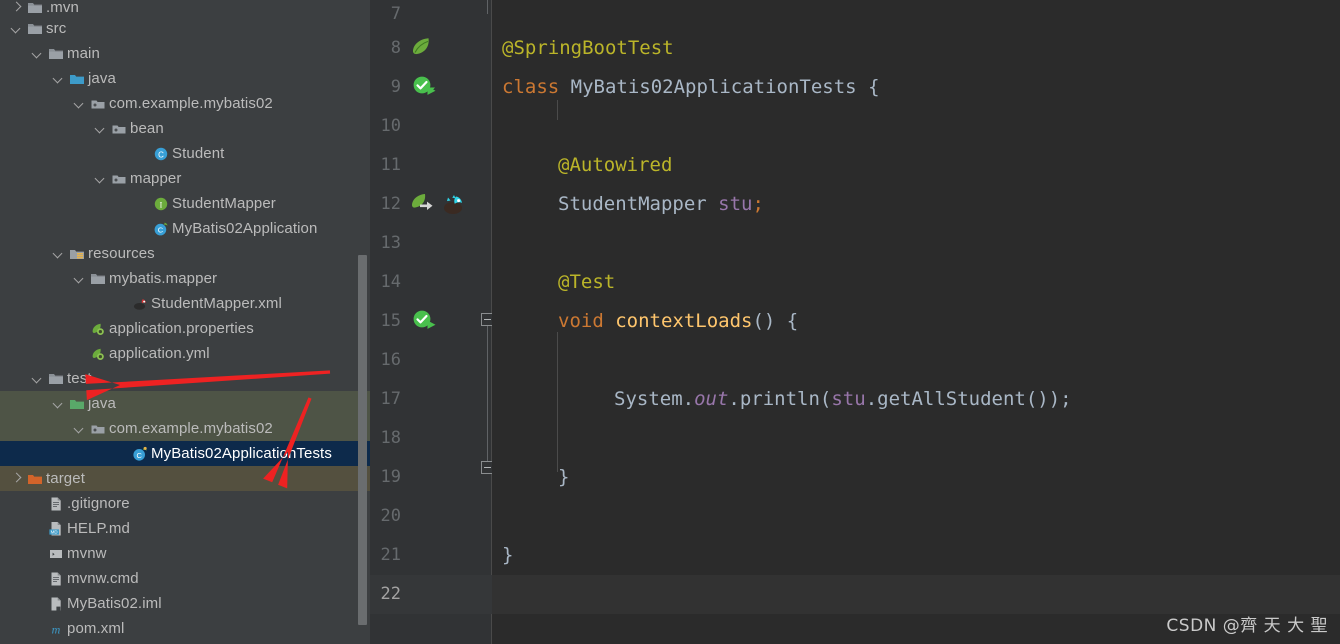 This screenshot has width=1340, height=644. What do you see at coordinates (185, 528) in the screenshot?
I see `tree-item-help-md: MD HELP.md` at bounding box center [185, 528].